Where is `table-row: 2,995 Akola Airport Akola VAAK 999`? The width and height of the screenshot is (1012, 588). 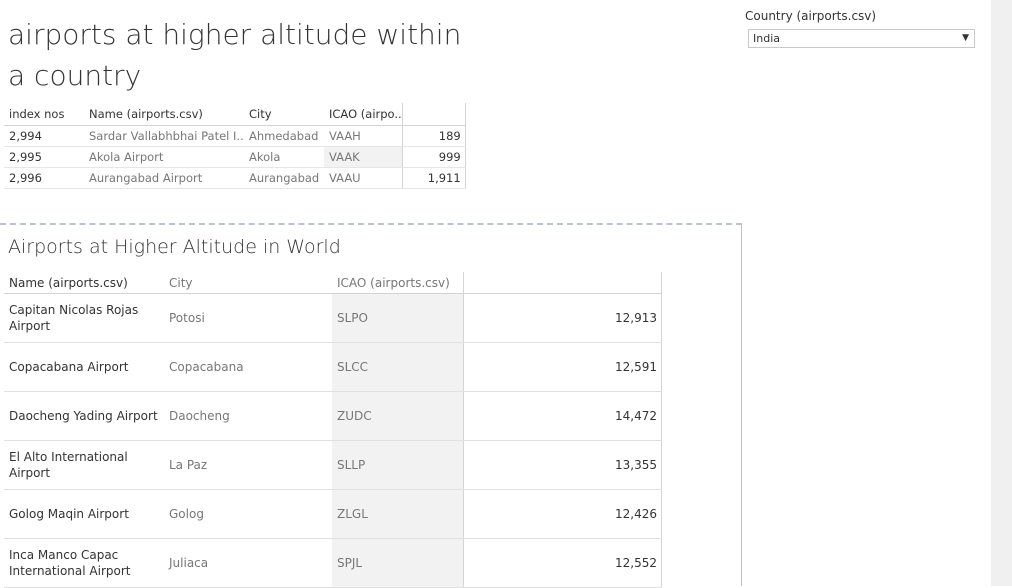
table-row: 2,995 Akola Airport Akola VAAK 999 is located at coordinates (235, 157).